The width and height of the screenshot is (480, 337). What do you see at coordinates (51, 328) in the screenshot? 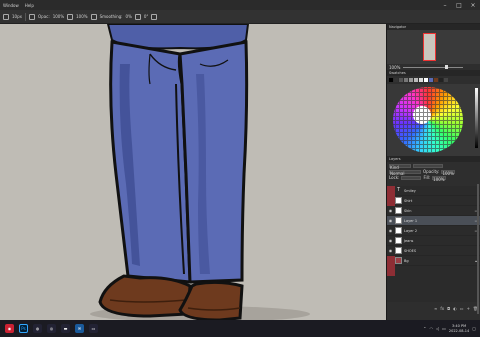
I see `chrome-icon: ◎` at bounding box center [51, 328].